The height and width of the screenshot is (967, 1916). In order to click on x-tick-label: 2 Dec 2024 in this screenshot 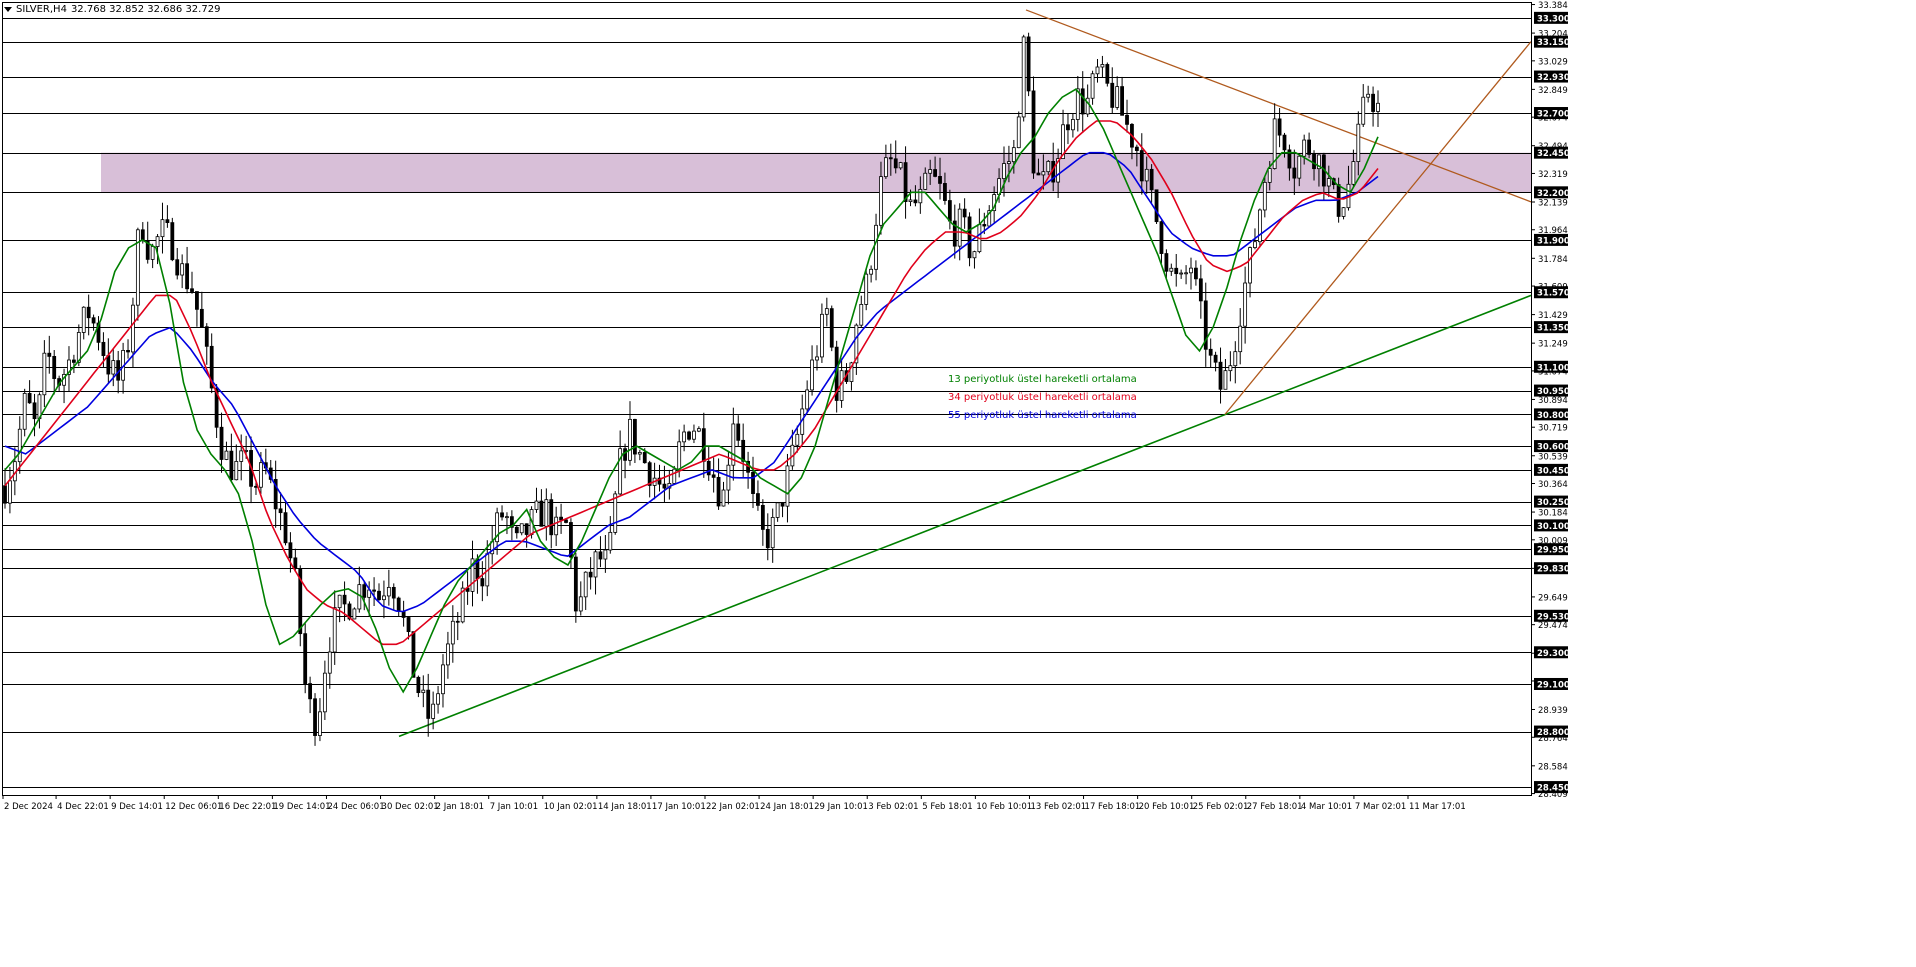, I will do `click(28, 807)`.